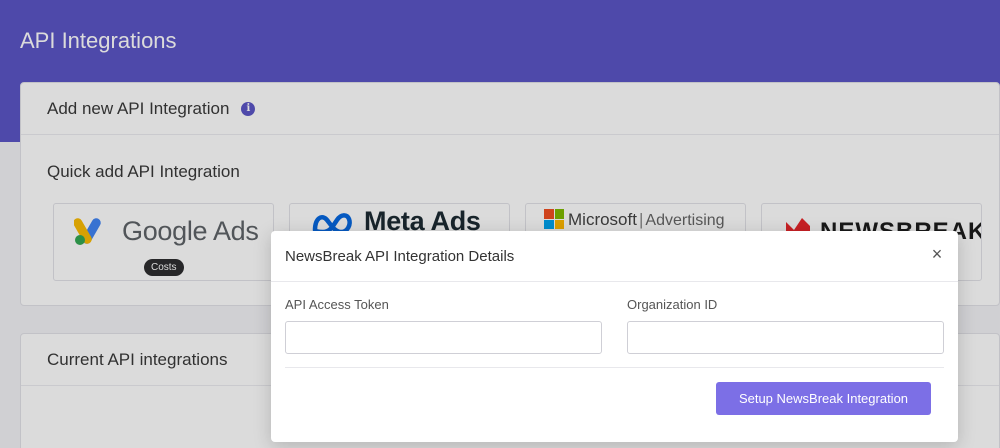 The width and height of the screenshot is (1000, 448). I want to click on modal-header: NewsBreak API Integration Details ×, so click(614, 256).